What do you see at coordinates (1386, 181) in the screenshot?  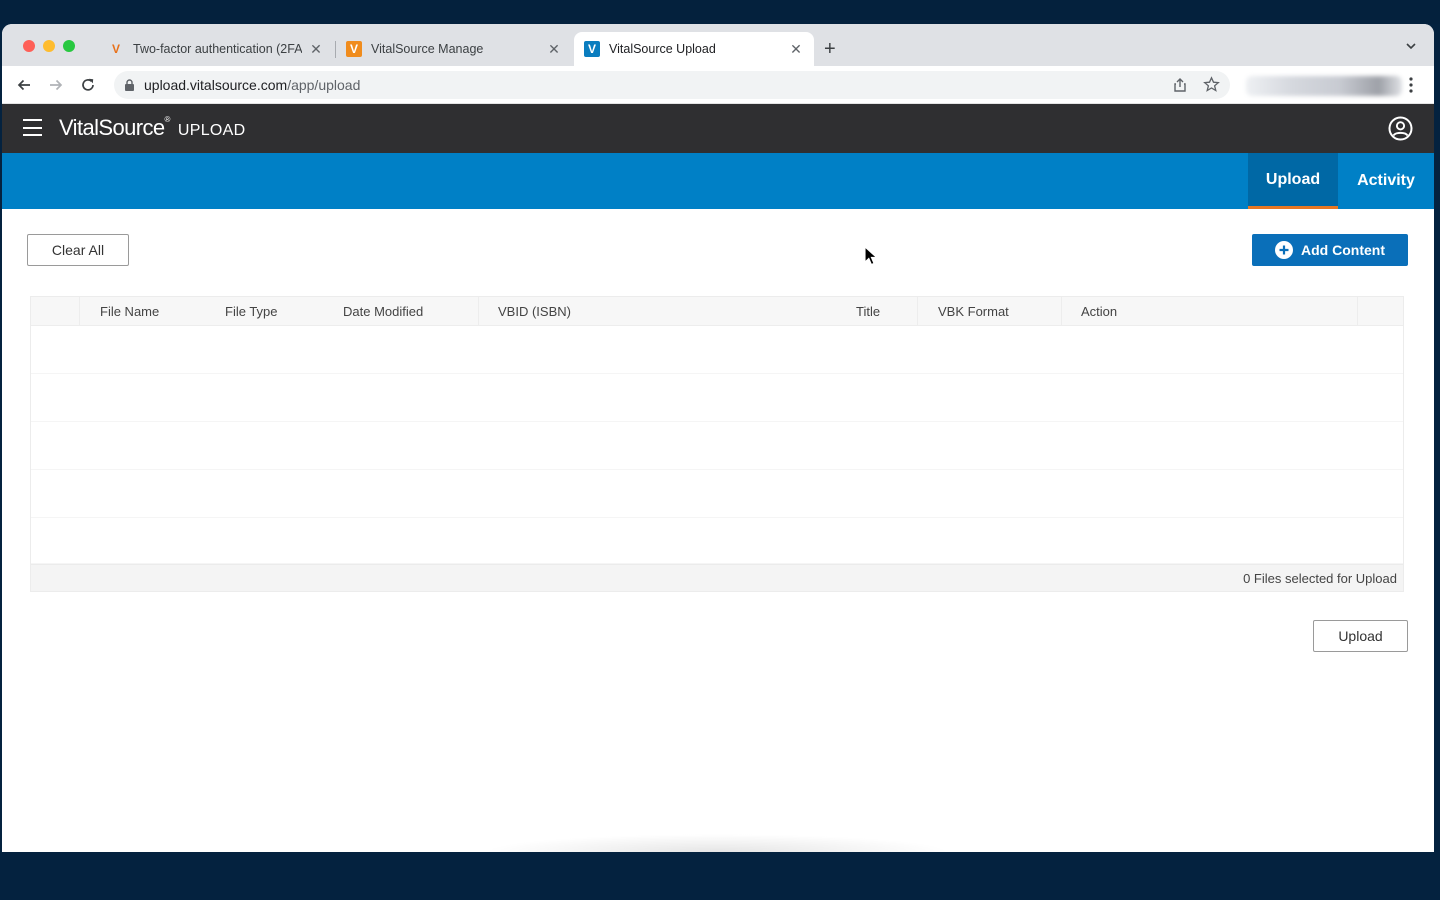 I see `tab-activity: Activity` at bounding box center [1386, 181].